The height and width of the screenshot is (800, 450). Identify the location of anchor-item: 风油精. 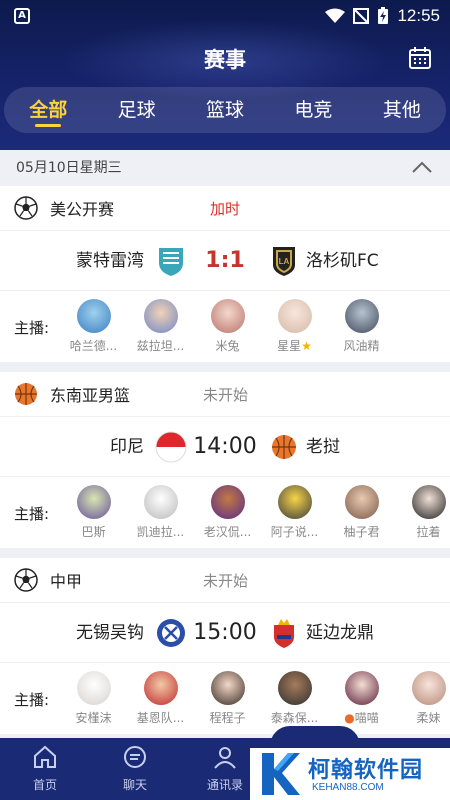
(361, 326).